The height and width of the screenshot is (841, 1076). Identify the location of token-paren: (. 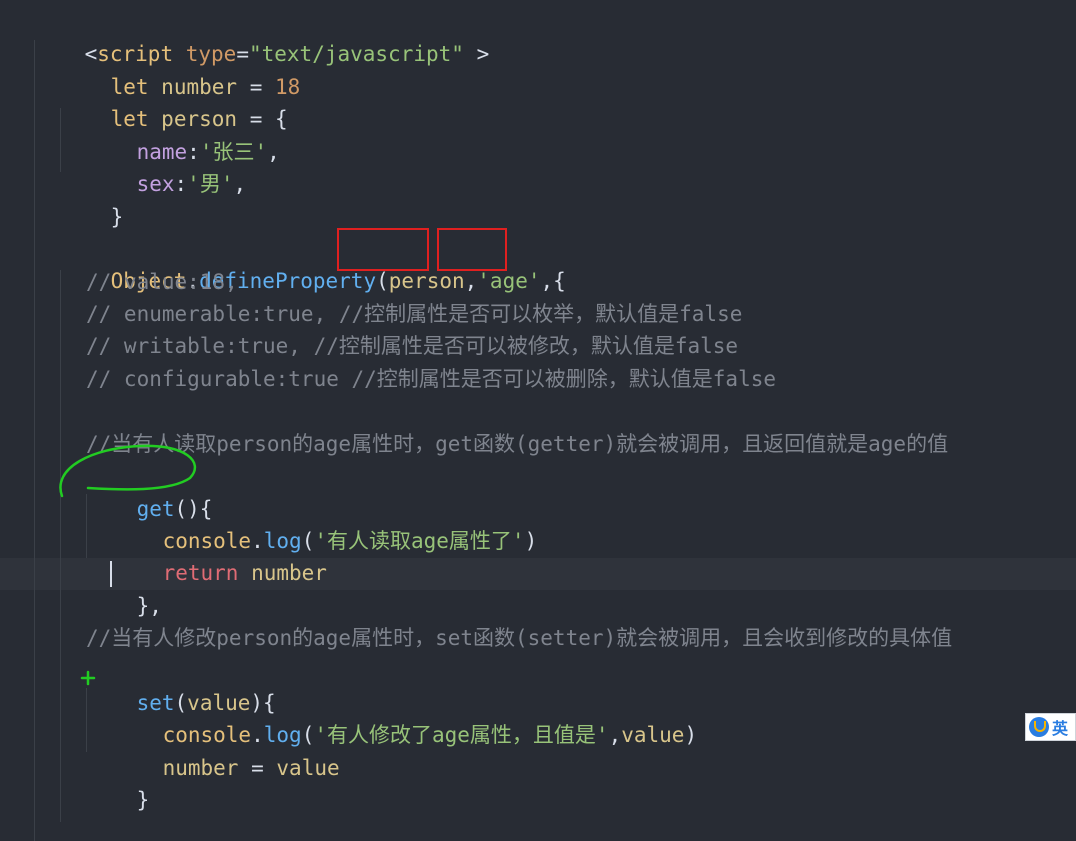
(382, 281).